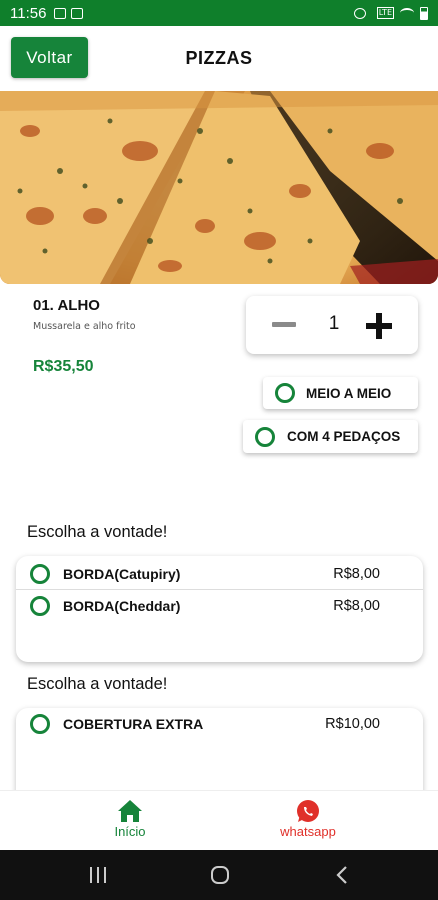 This screenshot has width=438, height=900. Describe the element at coordinates (284, 324) in the screenshot. I see `minus-icon` at that location.